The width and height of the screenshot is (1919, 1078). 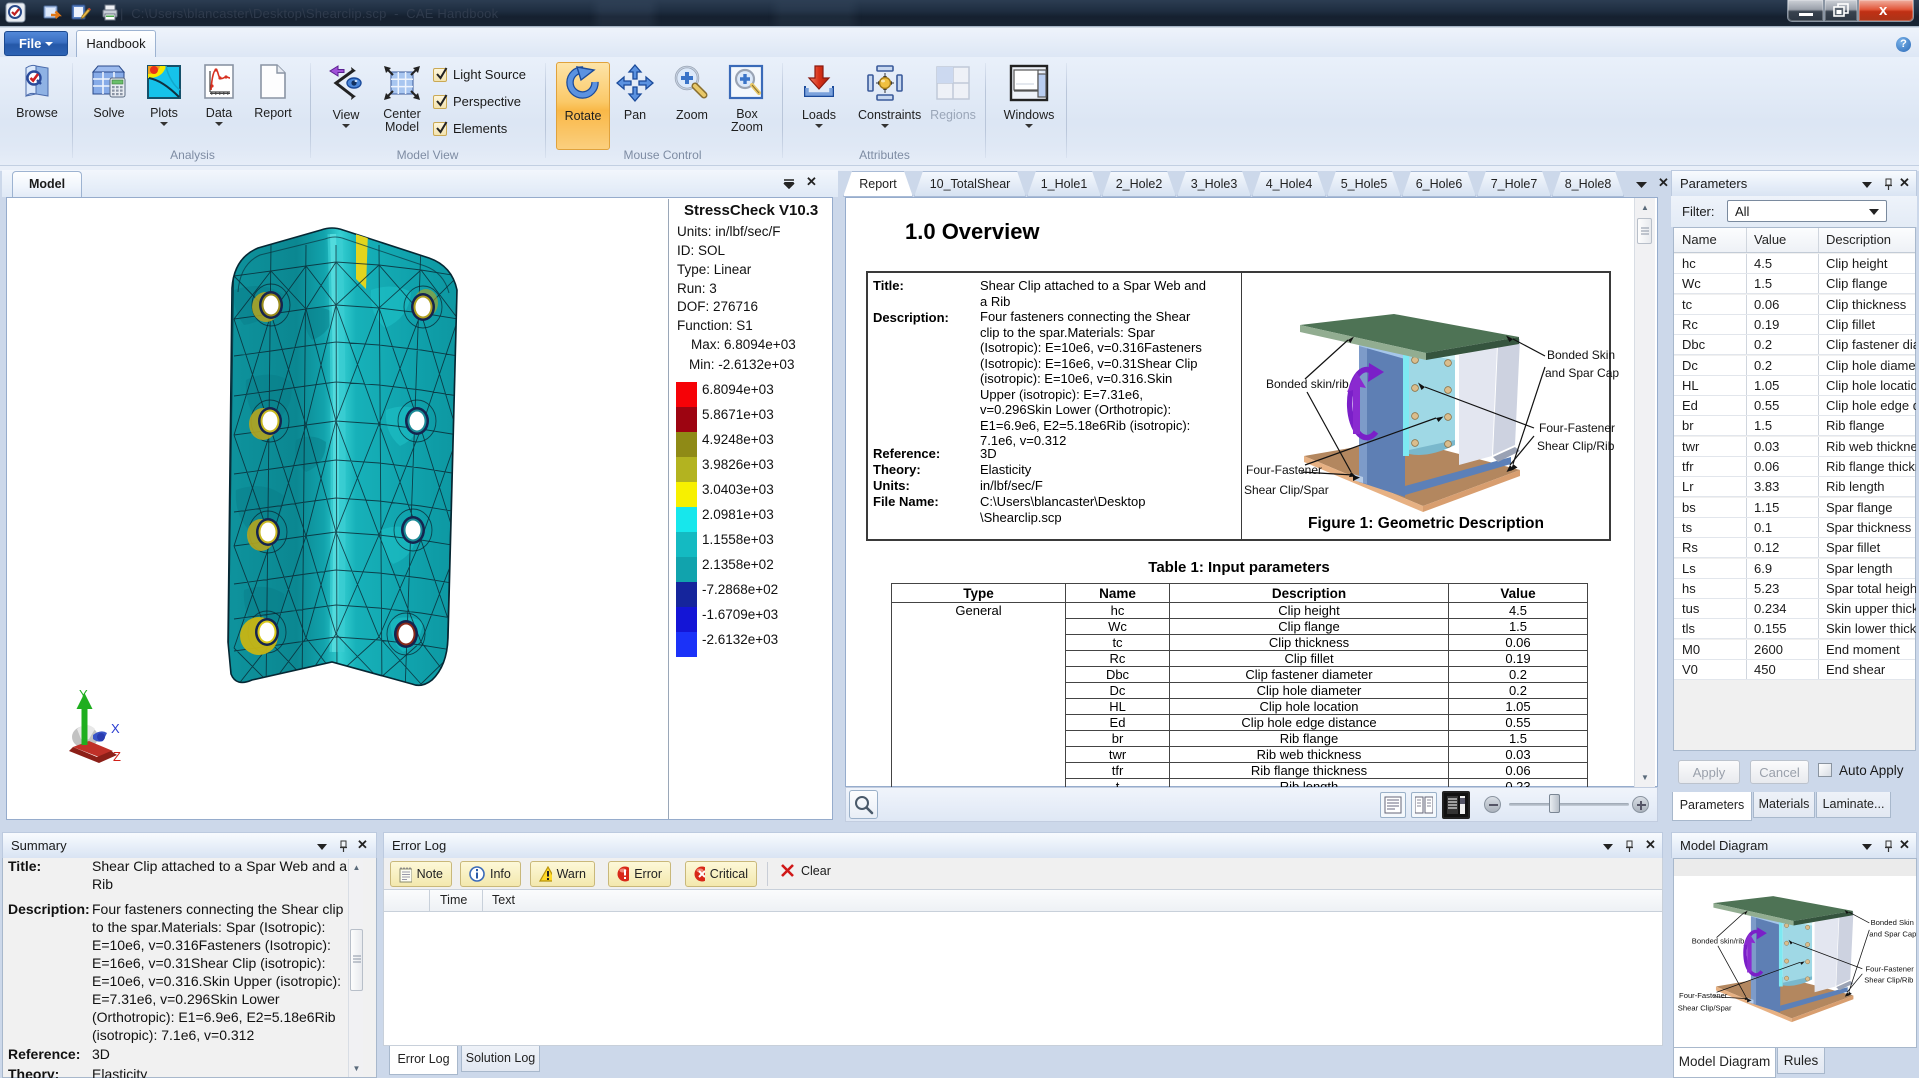 I want to click on svg-text: X, so click(x=115, y=728).